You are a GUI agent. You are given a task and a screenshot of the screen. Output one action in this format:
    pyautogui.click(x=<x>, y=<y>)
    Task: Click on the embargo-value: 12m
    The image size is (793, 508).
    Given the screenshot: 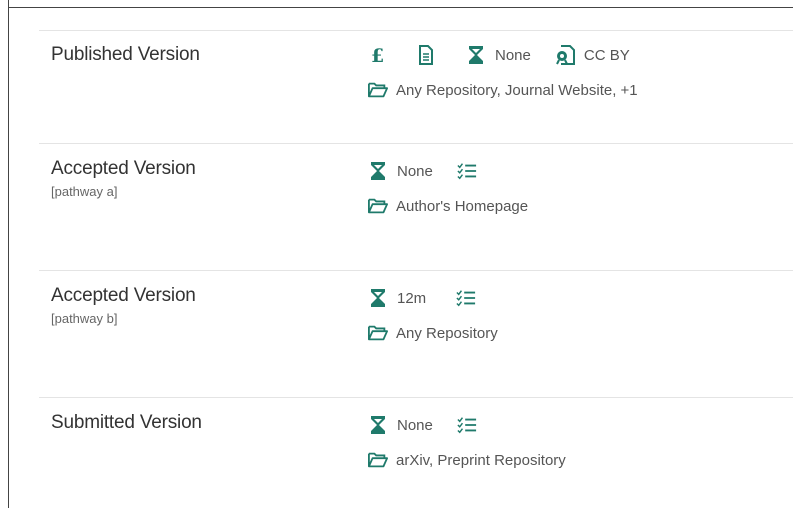 What is the action you would take?
    pyautogui.click(x=412, y=298)
    